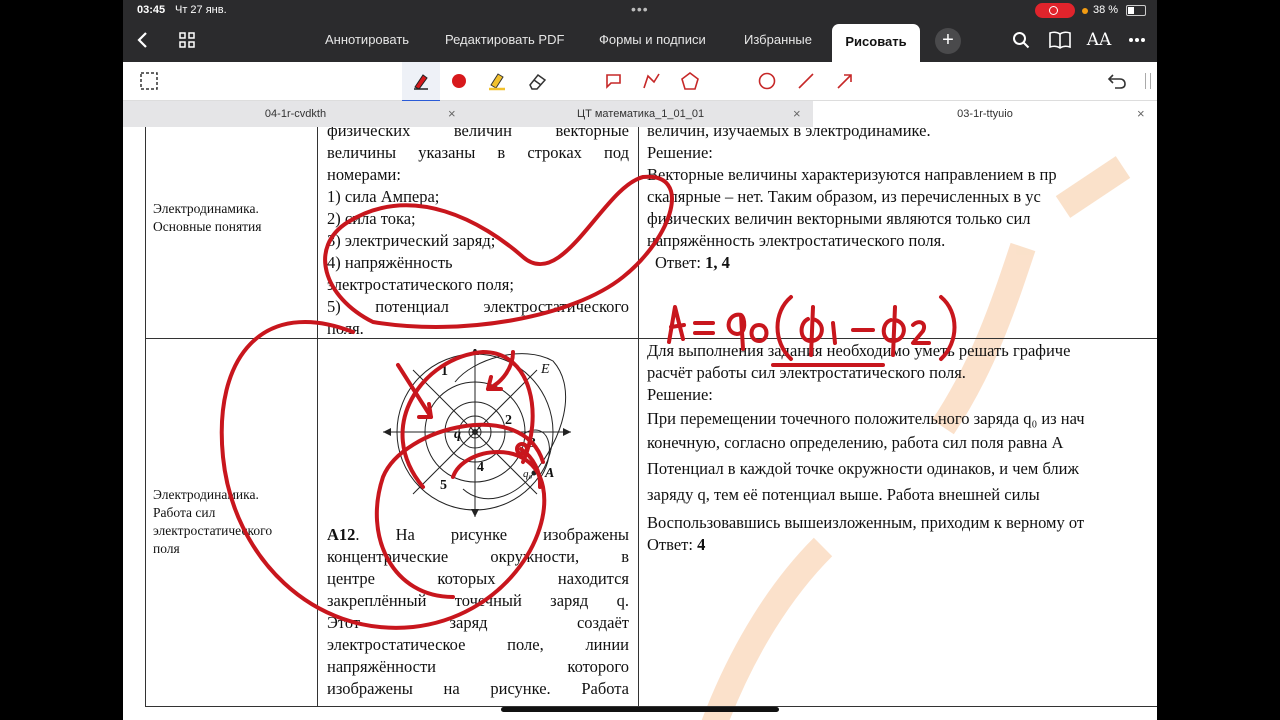 Image resolution: width=1280 pixels, height=720 pixels. I want to click on home-indicator, so click(640, 709).